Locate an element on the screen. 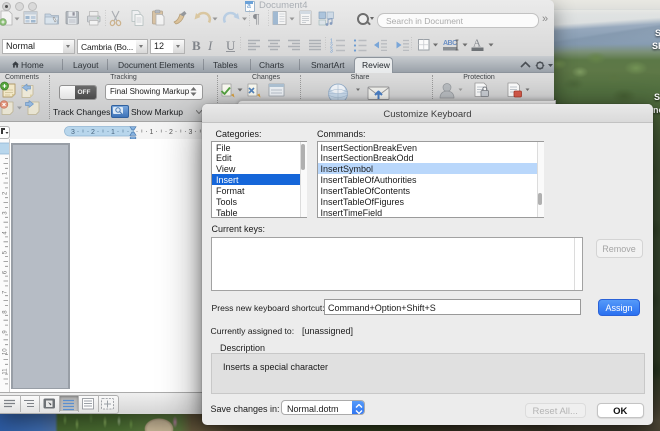 The height and width of the screenshot is (431, 660). svg-text: ABC is located at coordinates (450, 43).